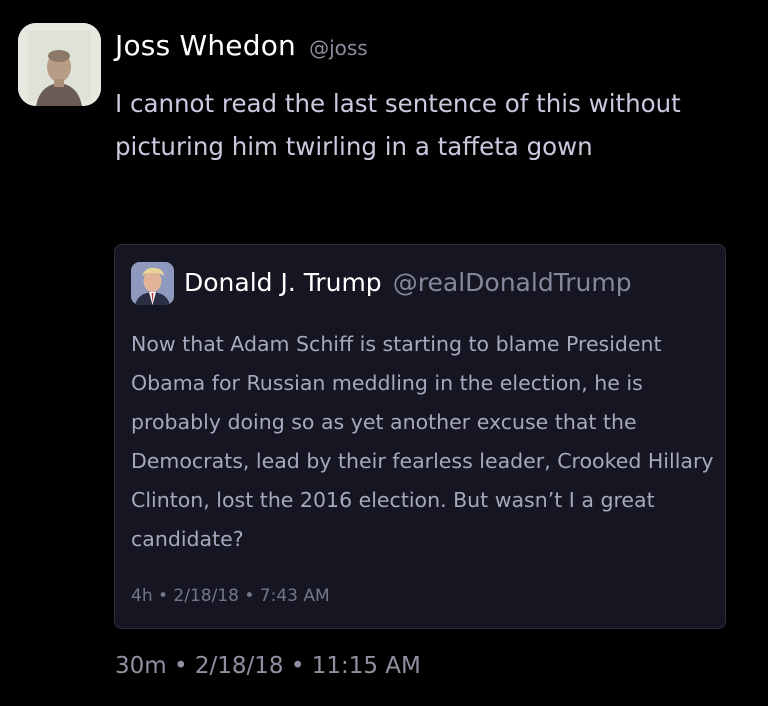 The height and width of the screenshot is (706, 768). Describe the element at coordinates (205, 45) in the screenshot. I see `author-name: Joss Whedon` at that location.